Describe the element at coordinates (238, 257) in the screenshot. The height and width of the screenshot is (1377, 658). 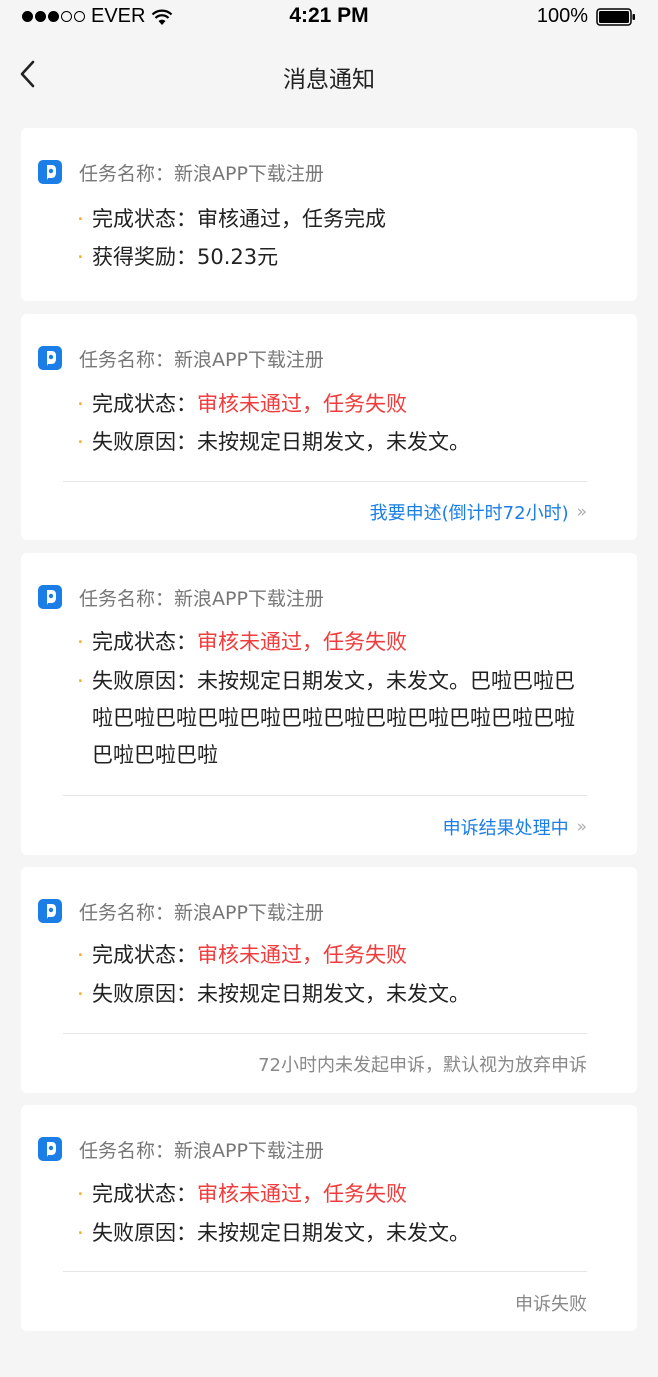
I see `reward-value: 50.23元` at that location.